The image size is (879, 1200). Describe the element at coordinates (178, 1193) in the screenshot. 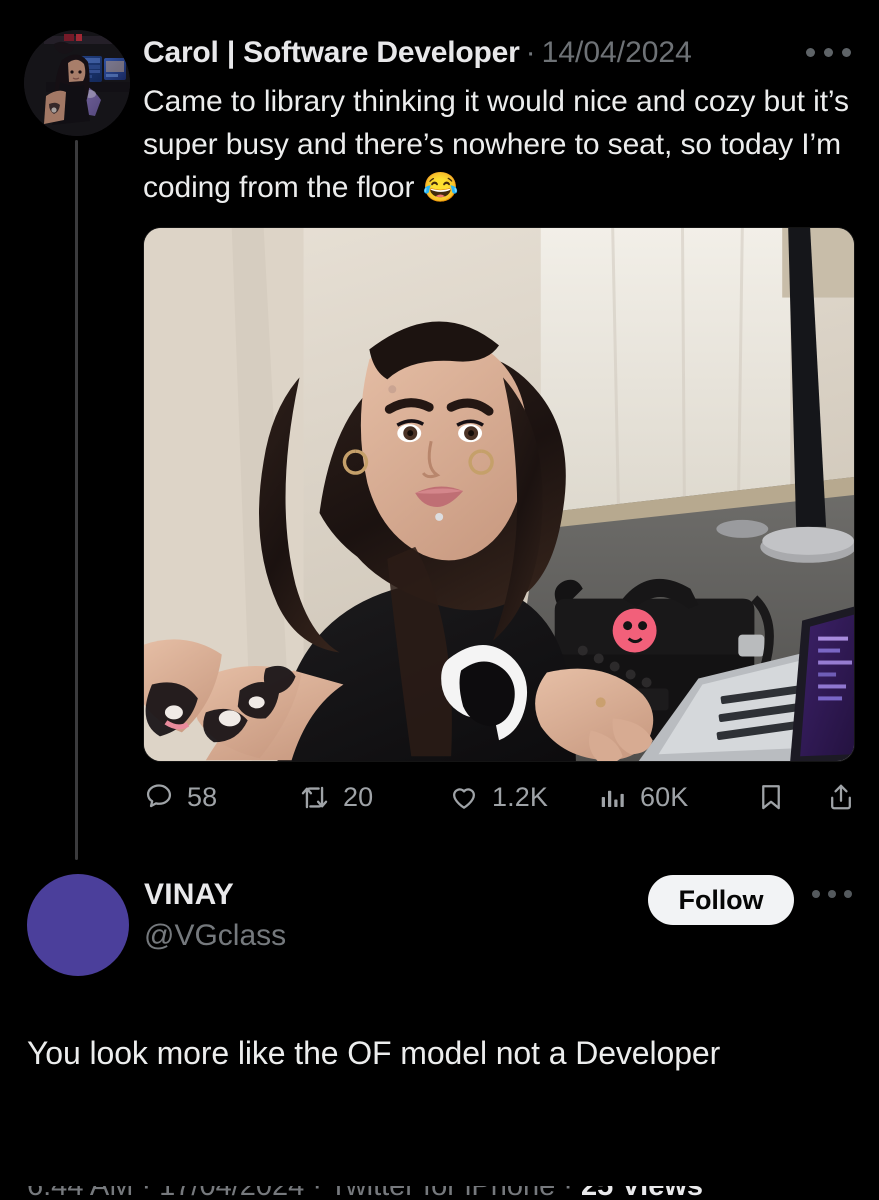

I see `reply-footer-time: 6:44 AM · 17/04/2024 ·` at that location.